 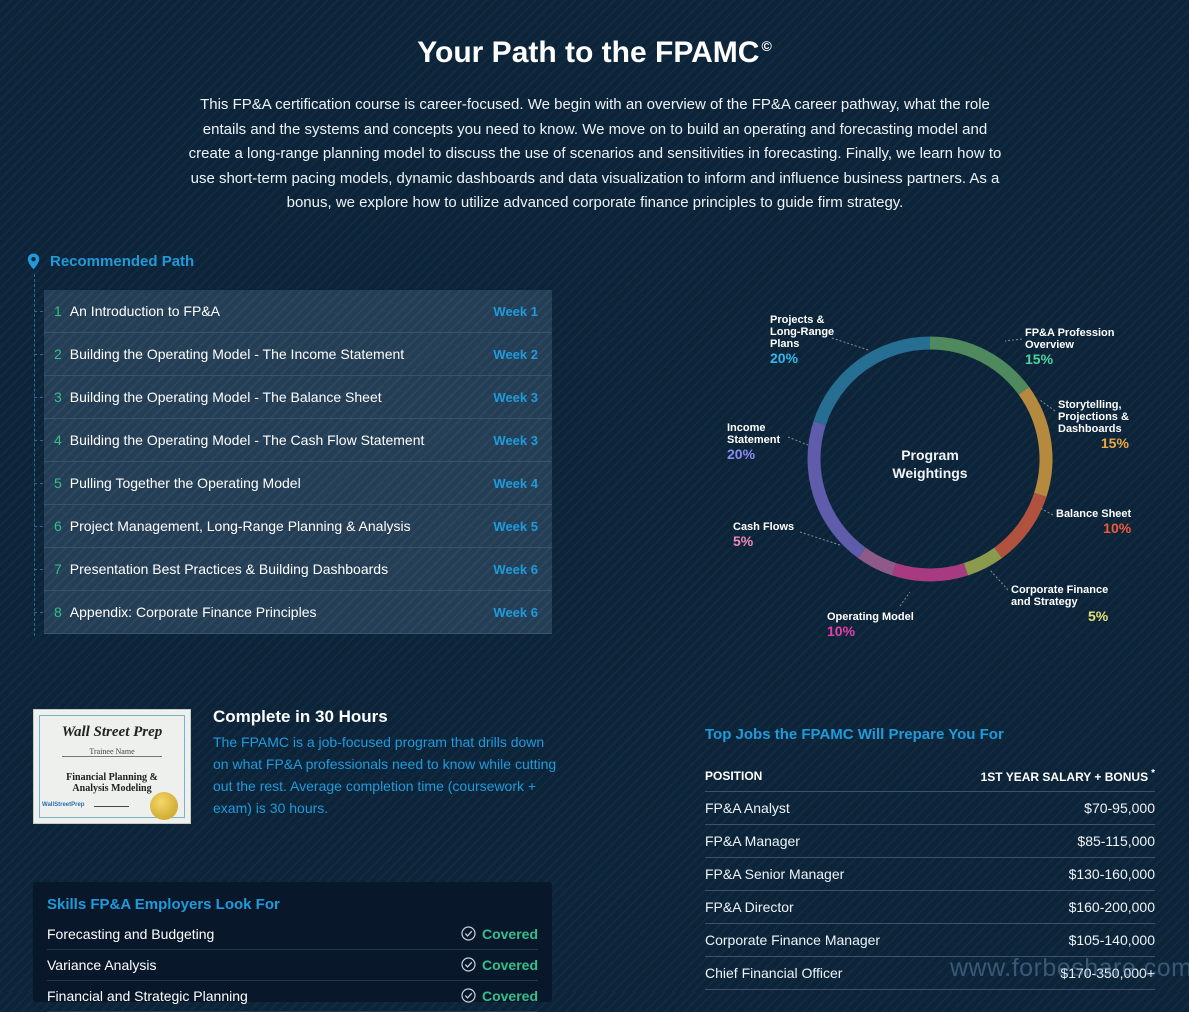 I want to click on certificate-signature-line, so click(x=111, y=806).